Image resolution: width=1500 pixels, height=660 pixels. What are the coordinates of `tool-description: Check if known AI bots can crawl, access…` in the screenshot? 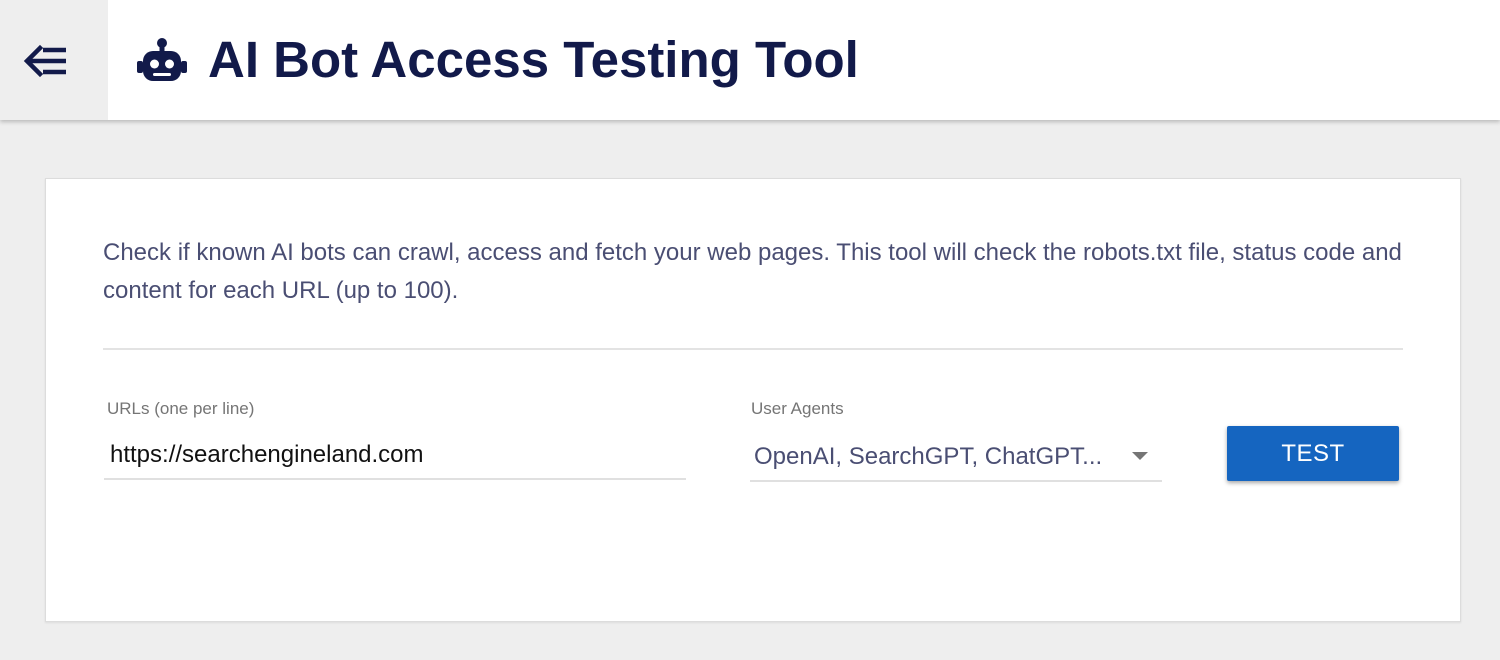 It's located at (752, 271).